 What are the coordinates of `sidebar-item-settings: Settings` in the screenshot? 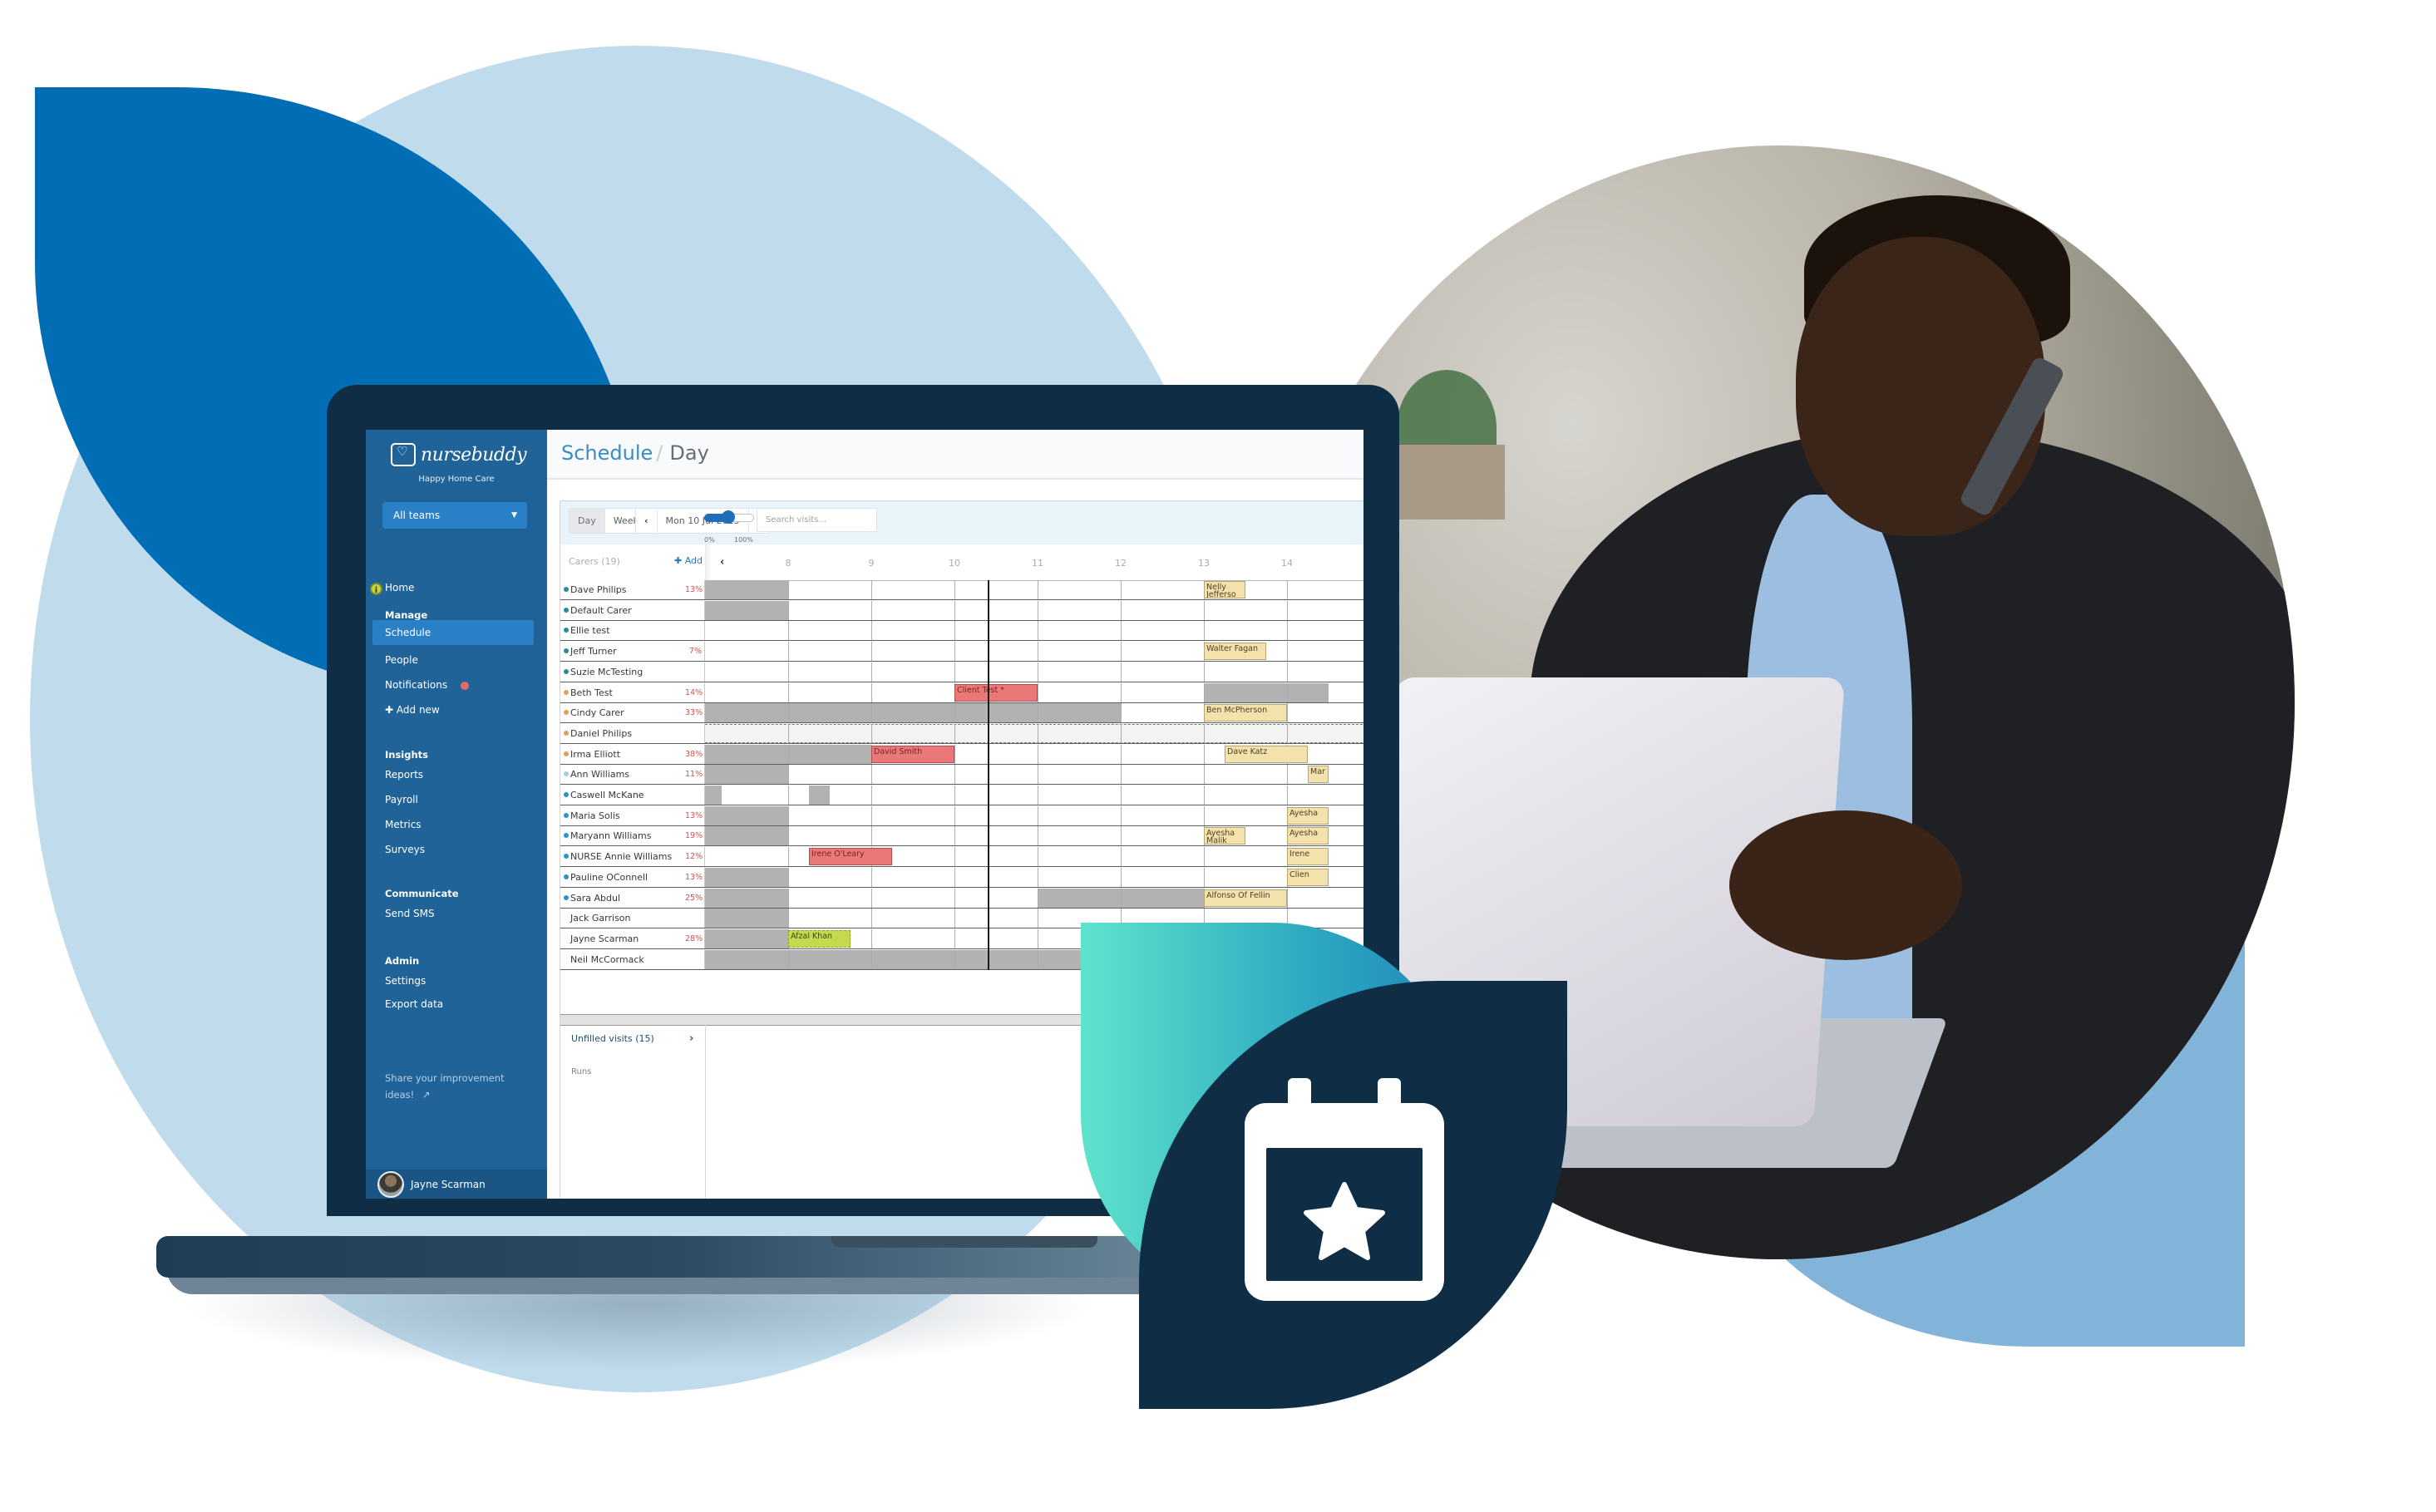 It's located at (406, 981).